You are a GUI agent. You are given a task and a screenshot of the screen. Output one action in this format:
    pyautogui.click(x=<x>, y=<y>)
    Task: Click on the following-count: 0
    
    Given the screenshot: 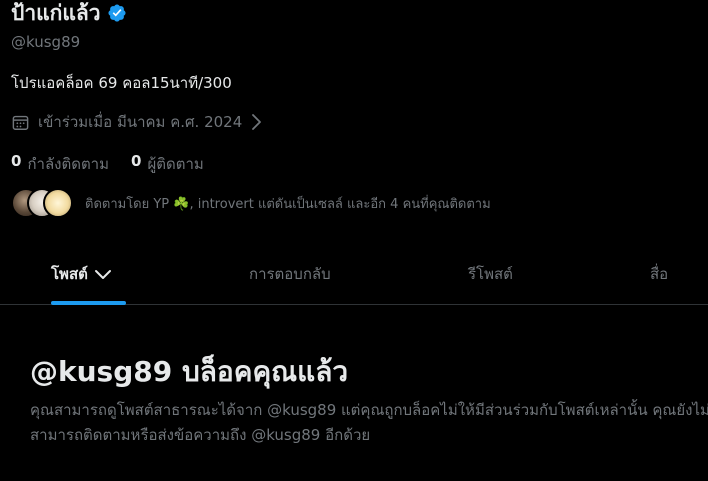 What is the action you would take?
    pyautogui.click(x=16, y=161)
    